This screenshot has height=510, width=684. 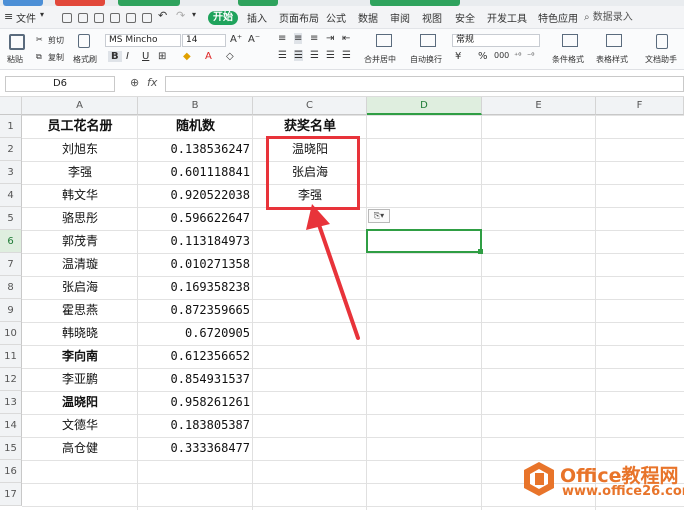 What do you see at coordinates (80, 172) in the screenshot?
I see `employee-cell: 李强` at bounding box center [80, 172].